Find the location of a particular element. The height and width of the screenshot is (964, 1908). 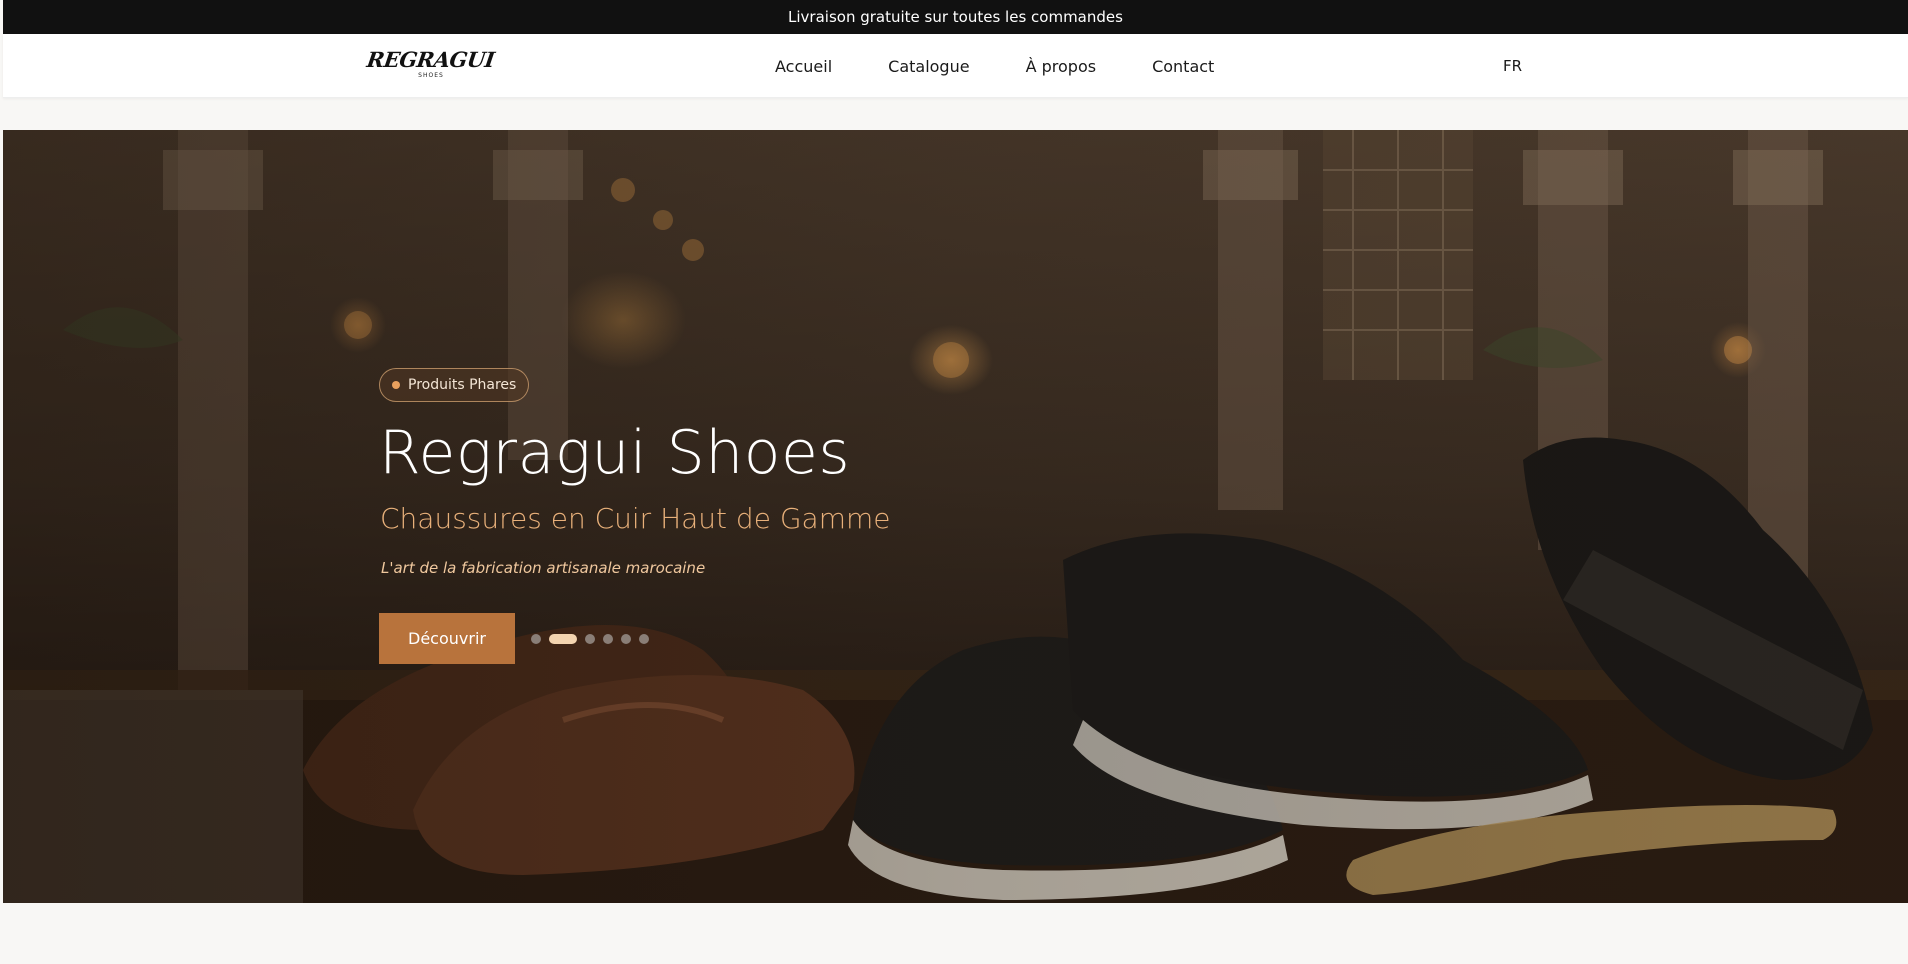

carousel-indicators is located at coordinates (590, 639).